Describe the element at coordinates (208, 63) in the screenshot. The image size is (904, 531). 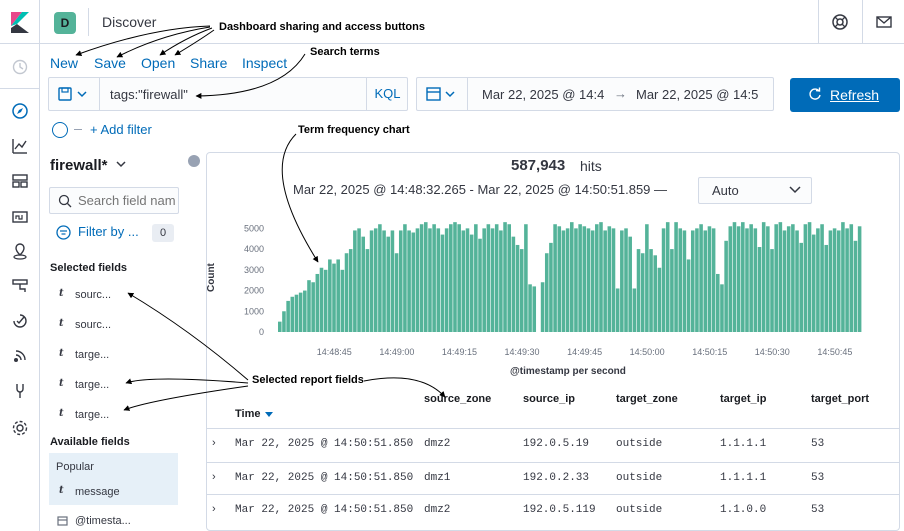
I see `share-button: Share` at that location.